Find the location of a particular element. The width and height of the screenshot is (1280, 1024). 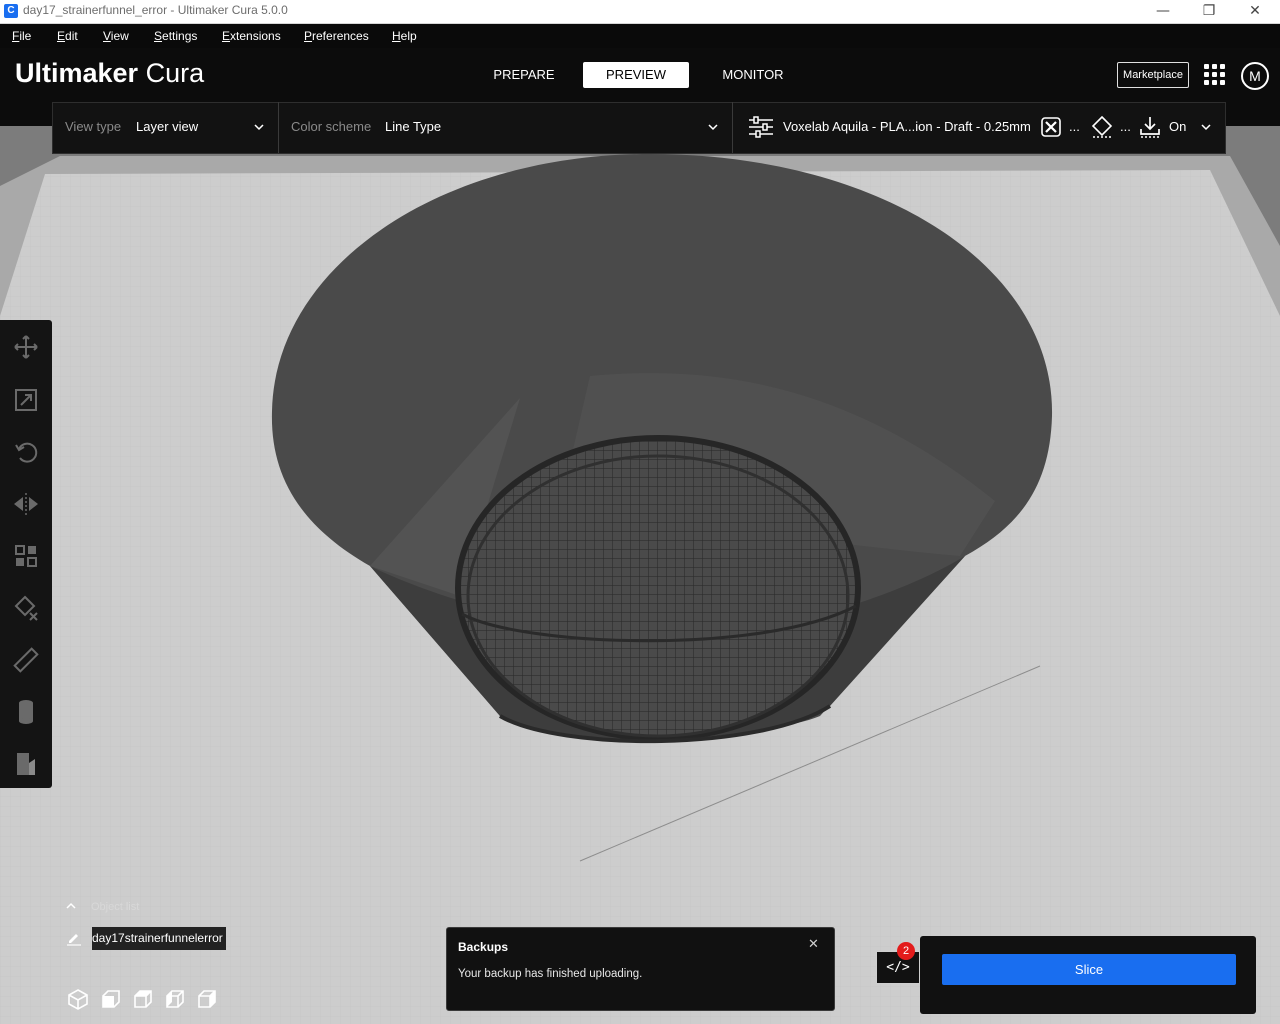

notification-badge: 2 is located at coordinates (906, 951).